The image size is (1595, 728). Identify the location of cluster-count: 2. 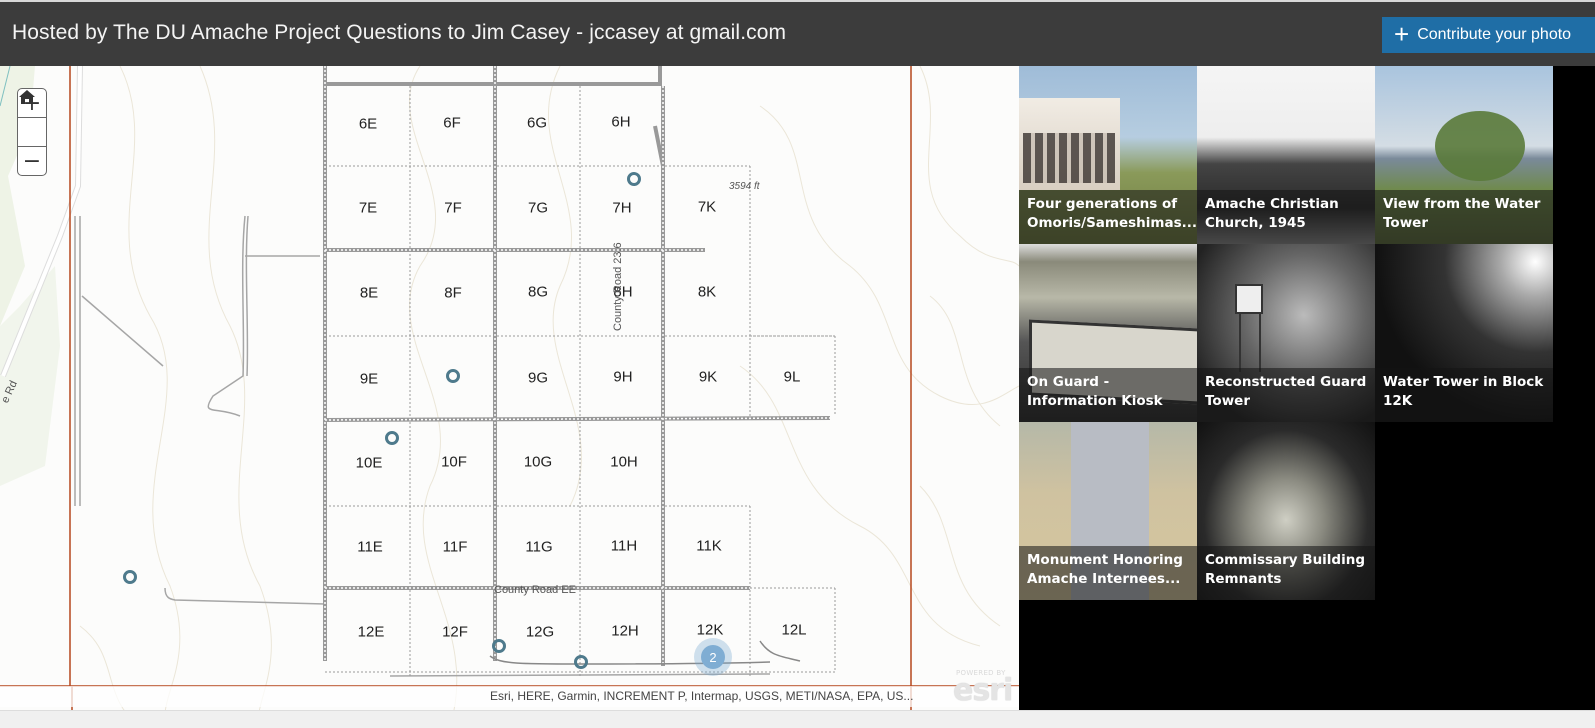
(713, 657).